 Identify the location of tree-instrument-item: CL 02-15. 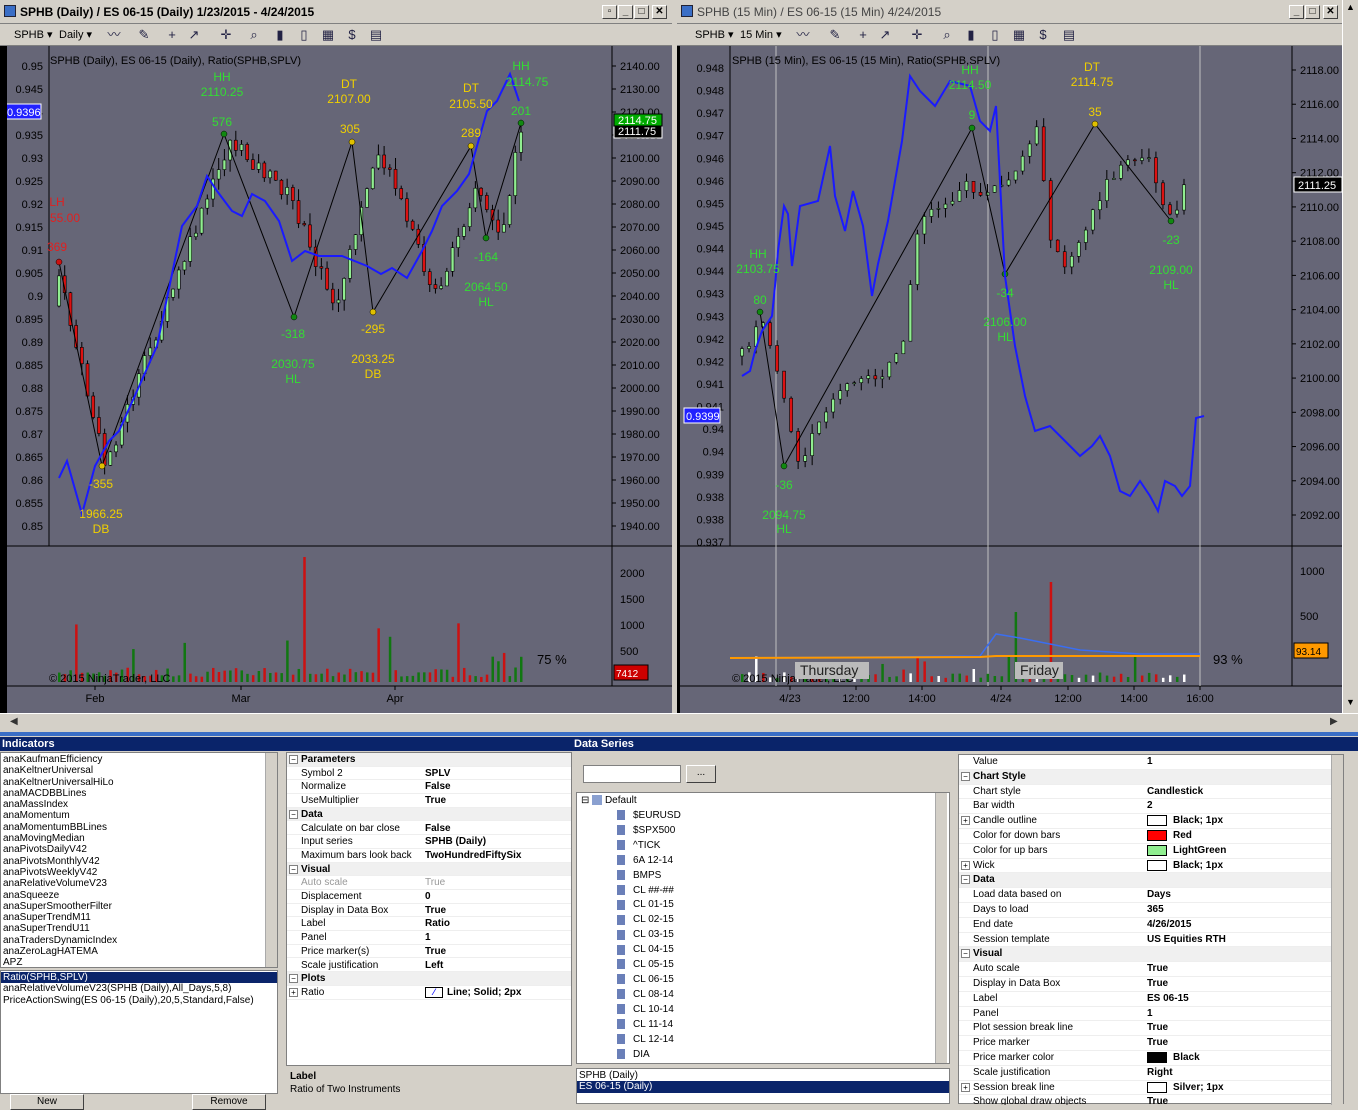
(775, 920).